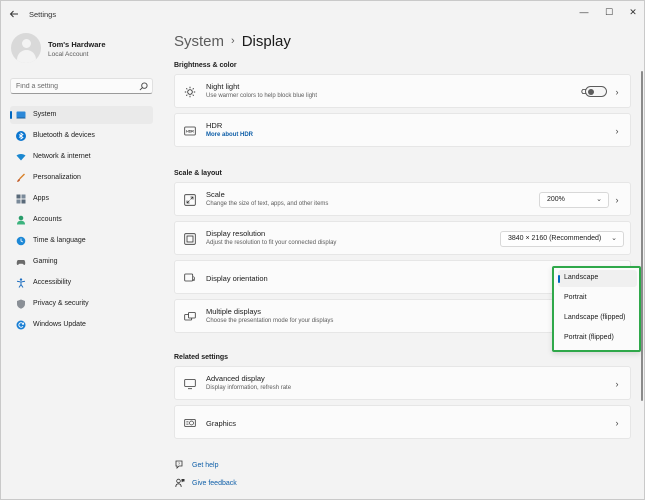  Describe the element at coordinates (235, 378) in the screenshot. I see `advanced-display-title: Advanced display` at that location.